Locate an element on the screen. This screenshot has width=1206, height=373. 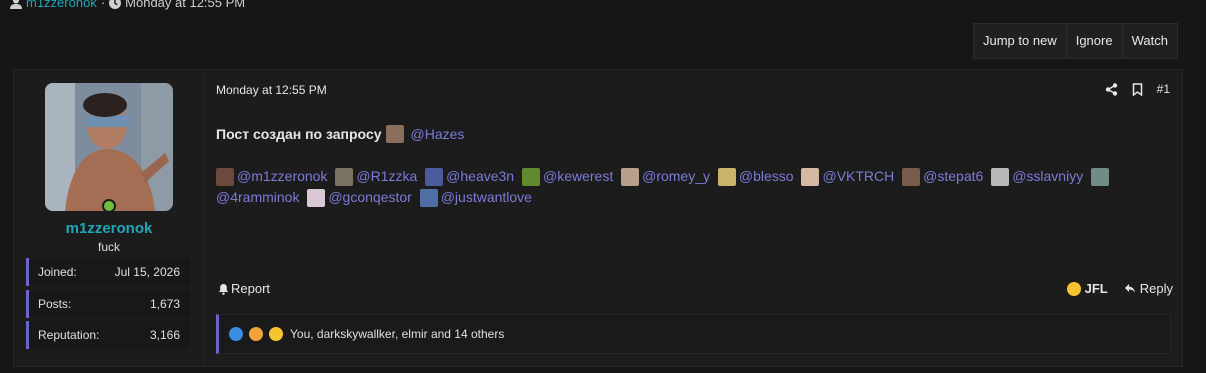
mention-link: @VKTRCH is located at coordinates (858, 176).